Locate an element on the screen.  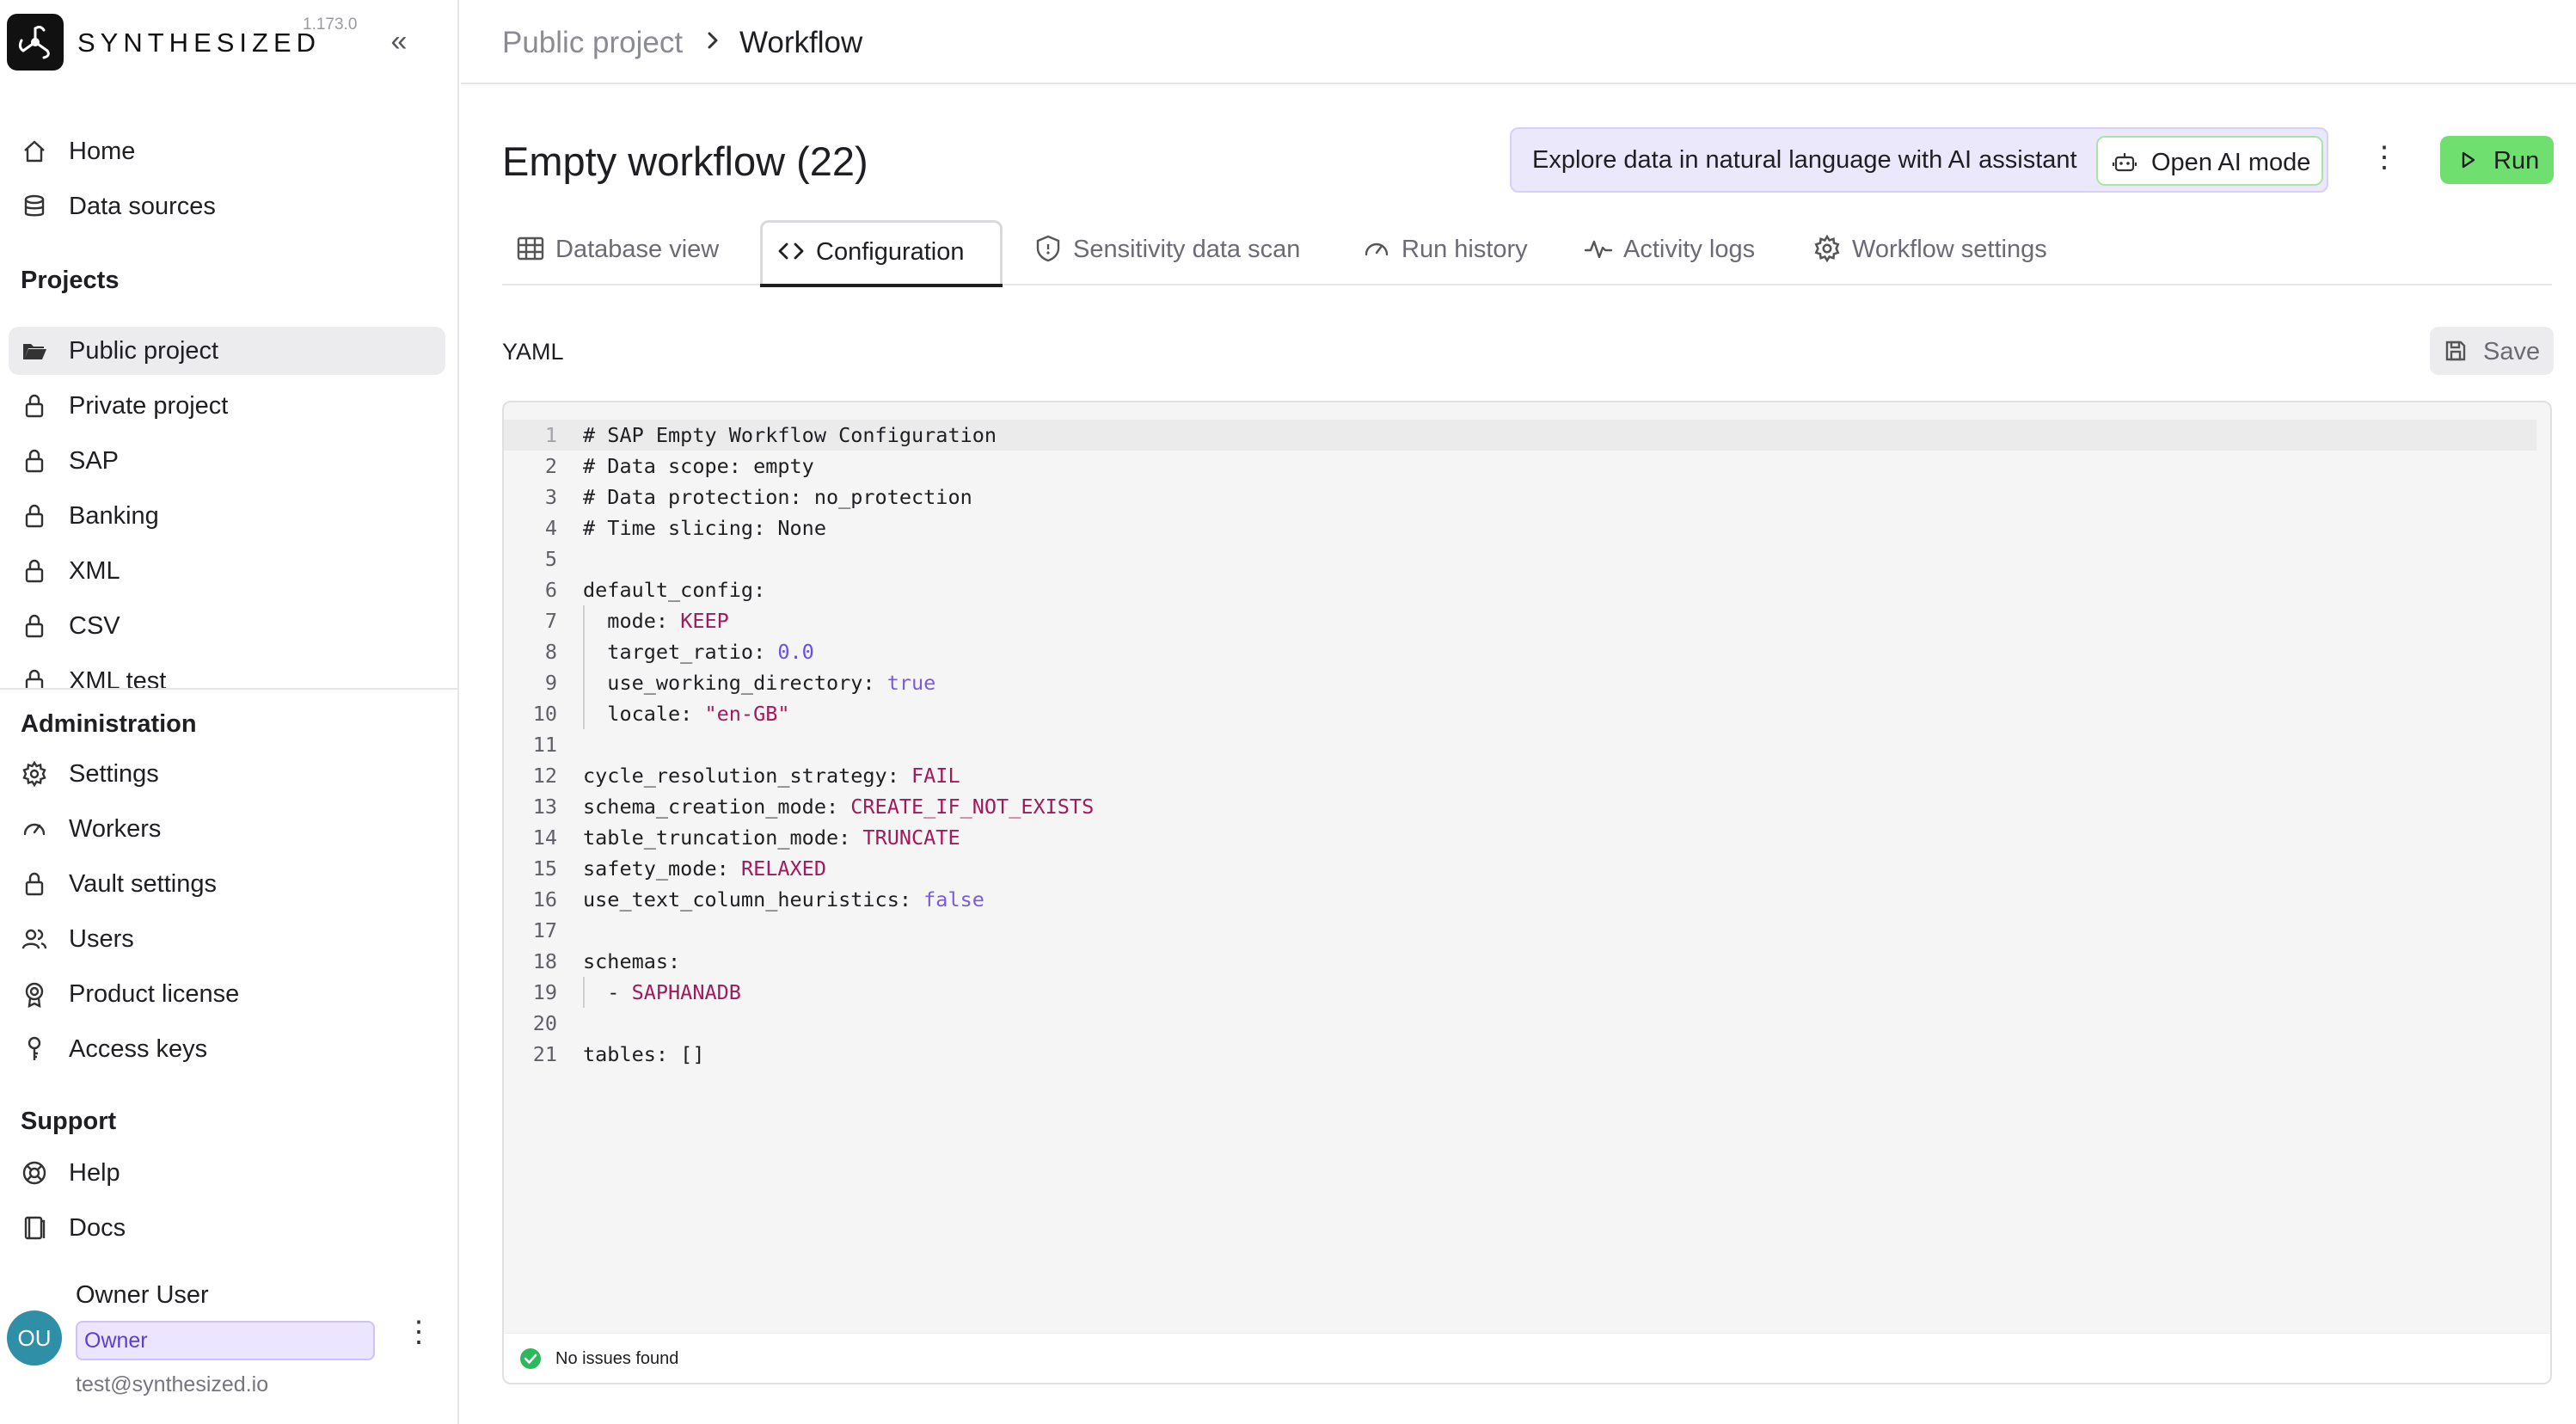
role-badge: Owner is located at coordinates (226, 1340).